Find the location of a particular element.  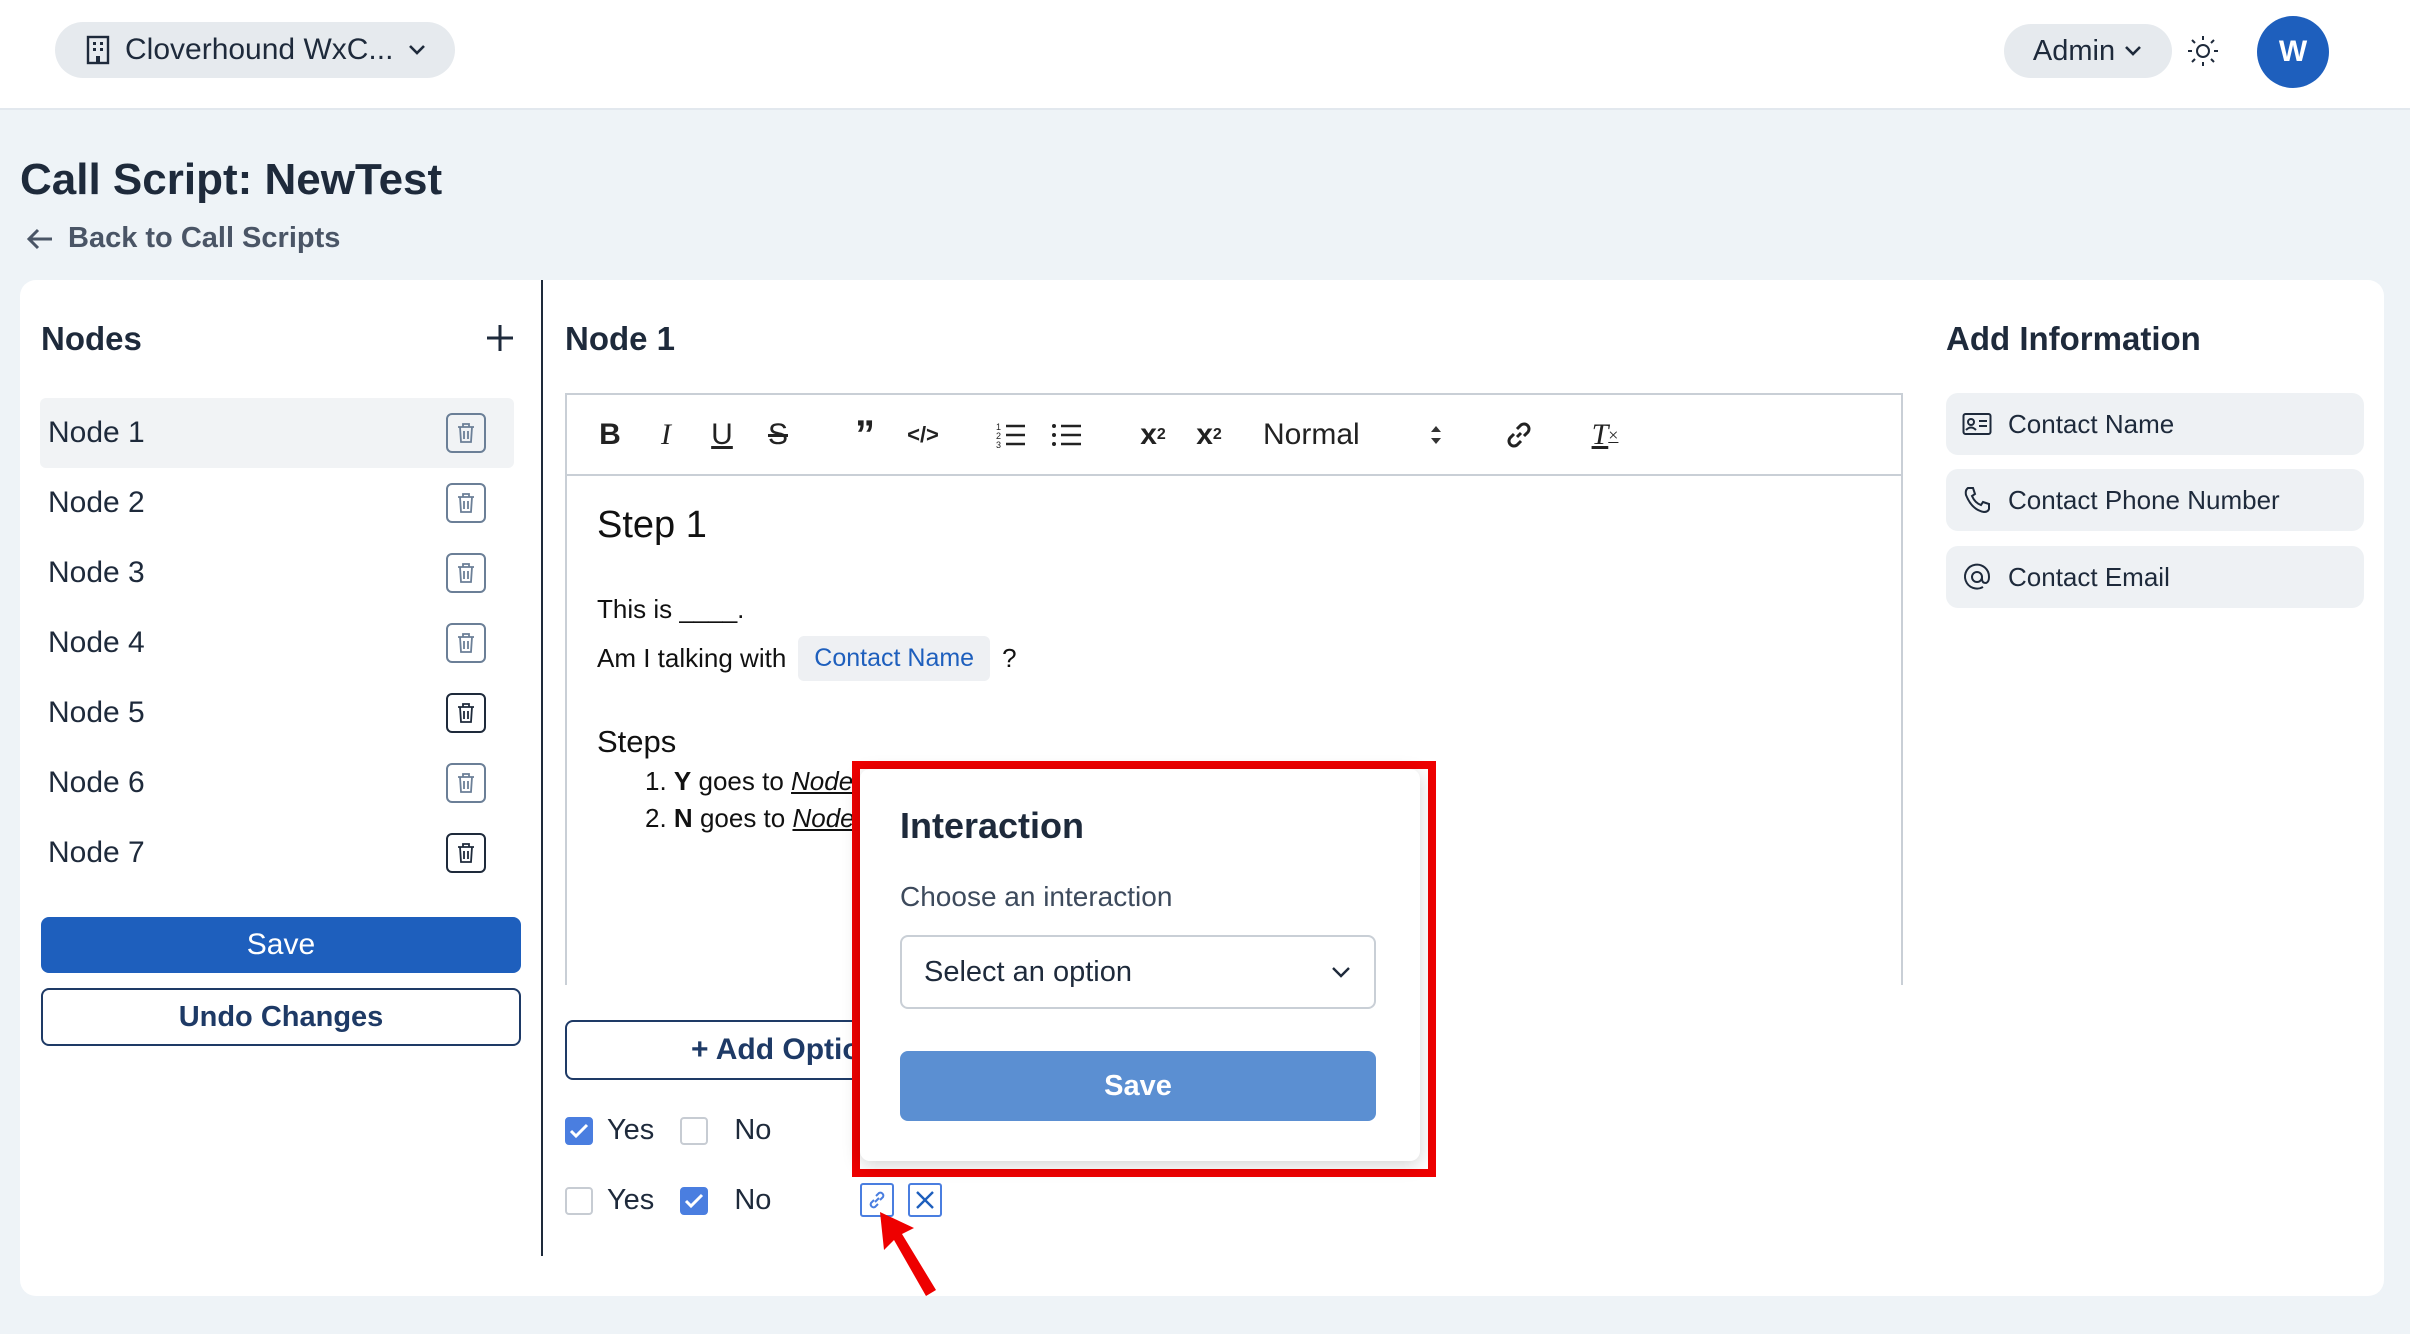

panel-divider is located at coordinates (542, 768).